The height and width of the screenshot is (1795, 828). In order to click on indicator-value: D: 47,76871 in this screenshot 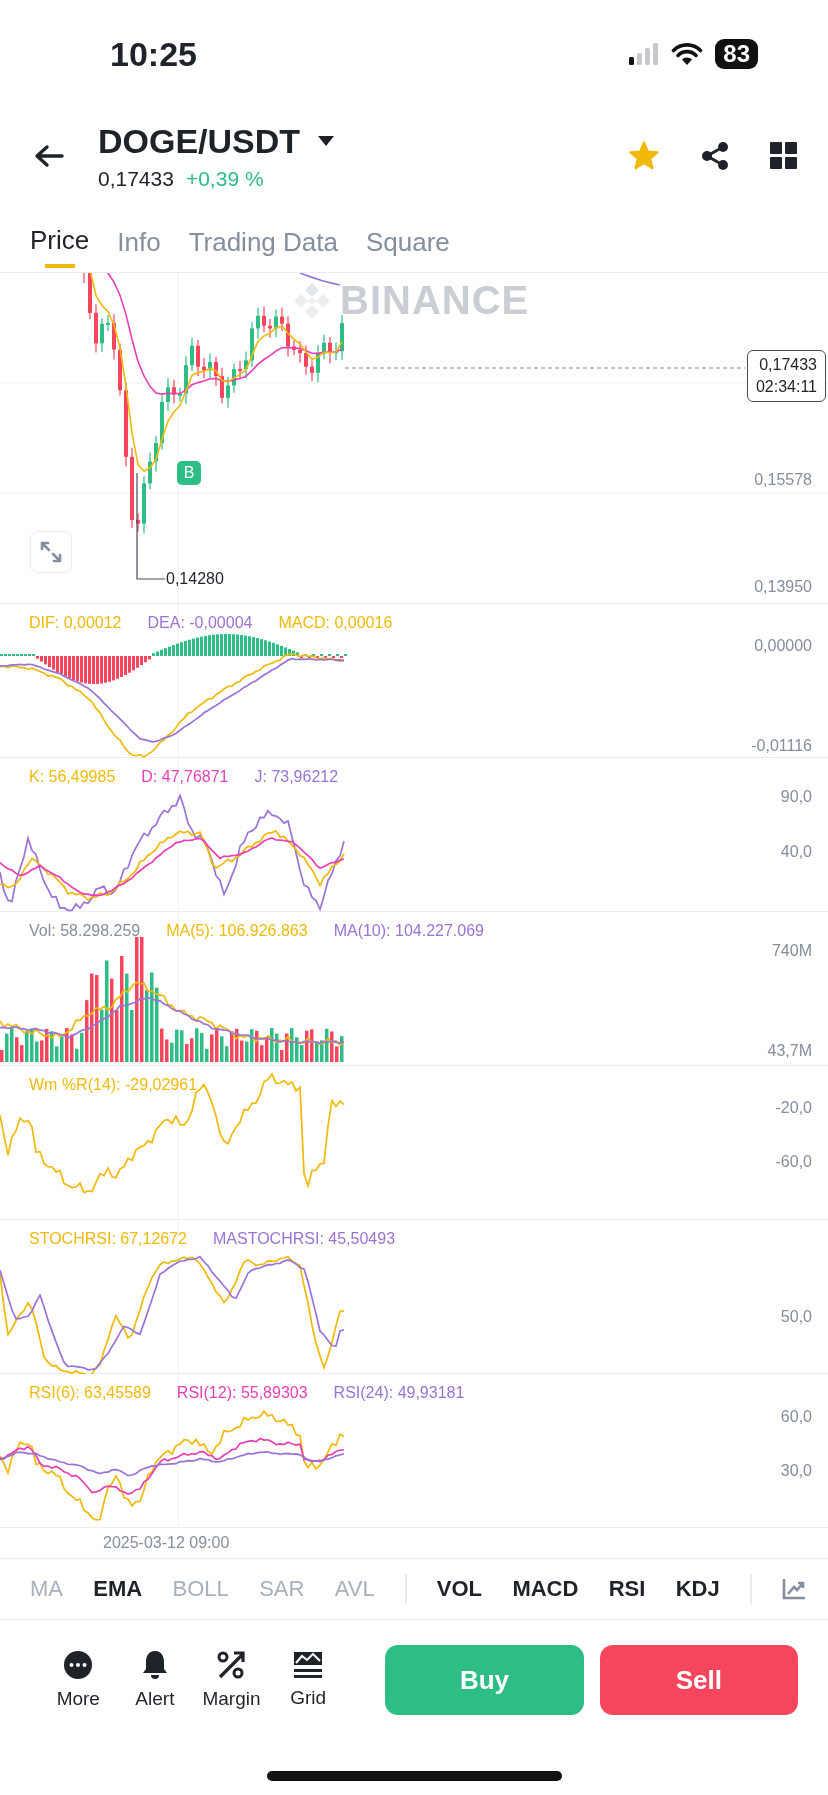, I will do `click(185, 777)`.